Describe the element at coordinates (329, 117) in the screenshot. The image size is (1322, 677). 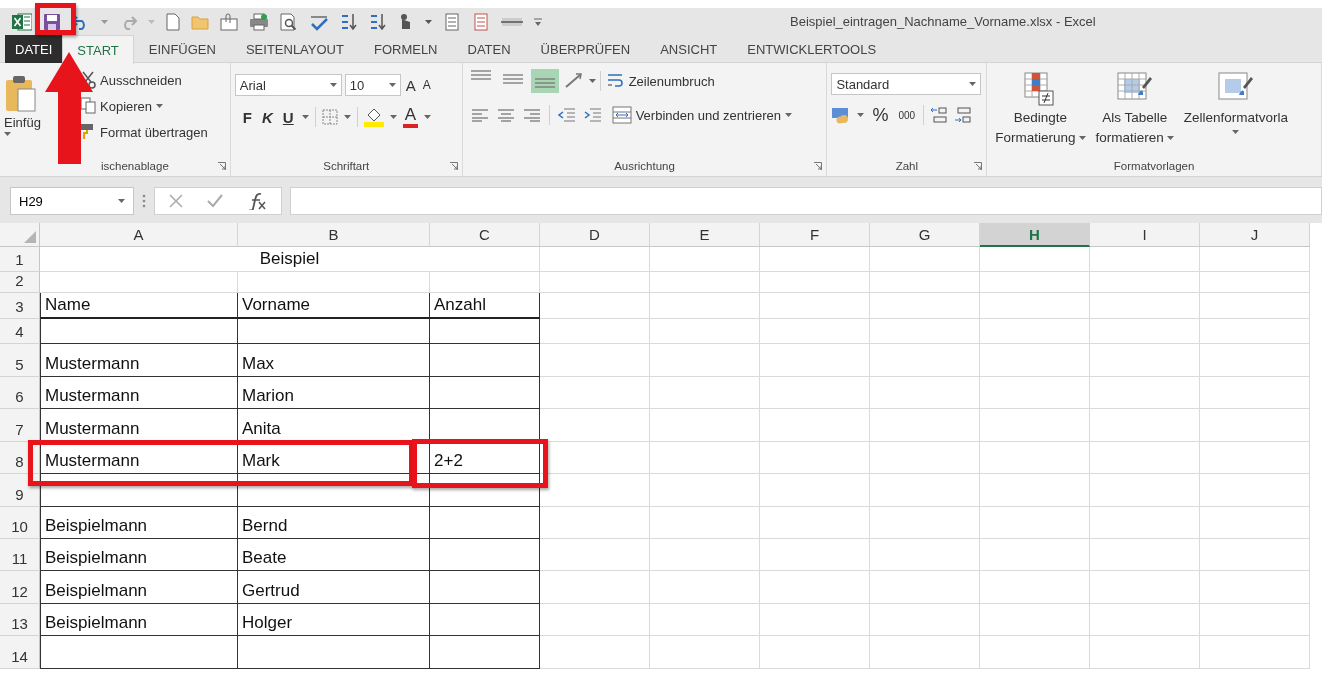
I see `borders-icon` at that location.